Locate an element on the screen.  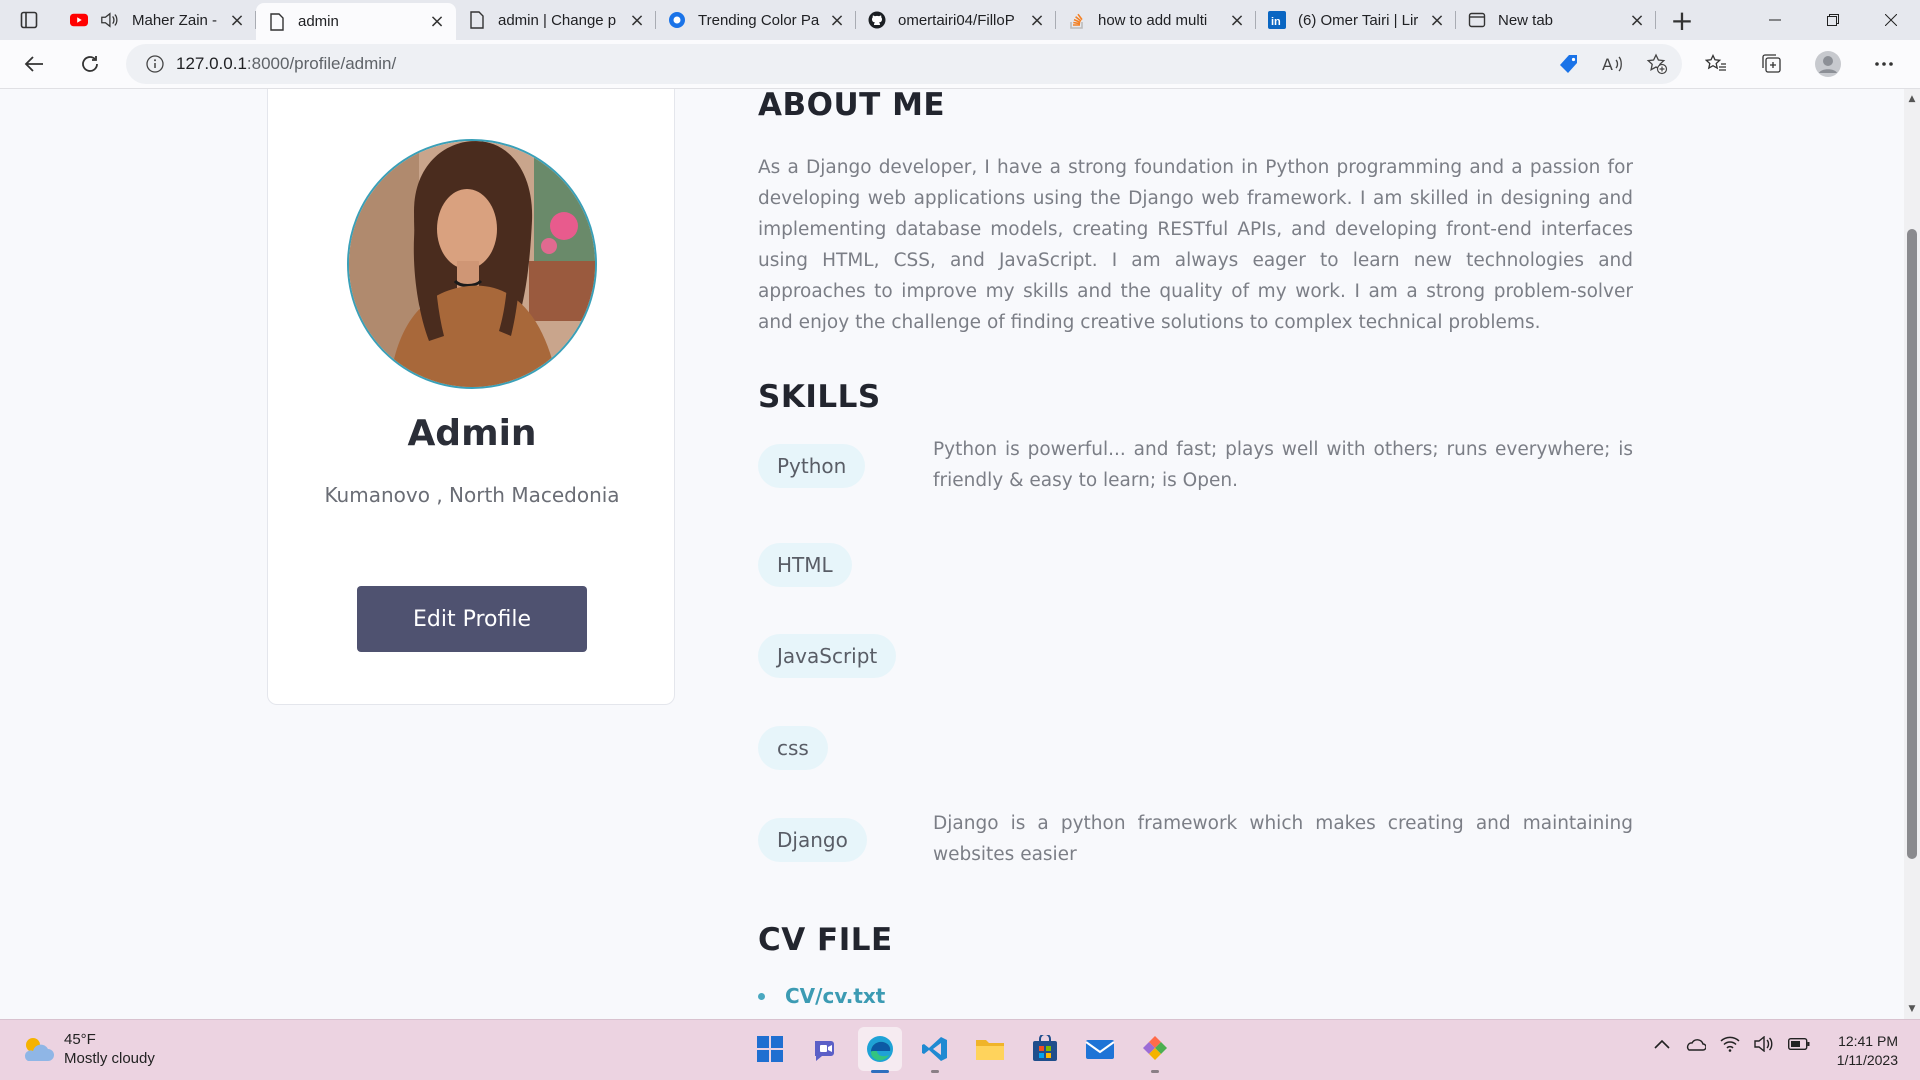
tab-admin: admin × is located at coordinates (356, 21).